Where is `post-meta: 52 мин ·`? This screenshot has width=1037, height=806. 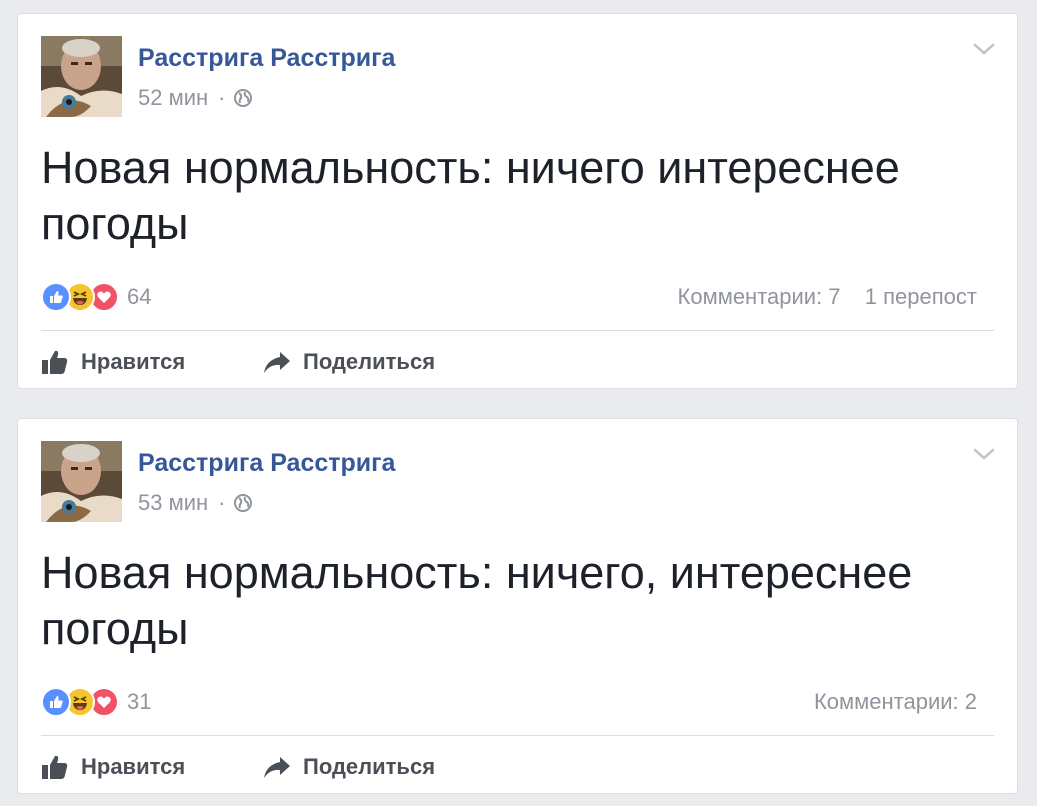 post-meta: 52 мин · is located at coordinates (195, 98).